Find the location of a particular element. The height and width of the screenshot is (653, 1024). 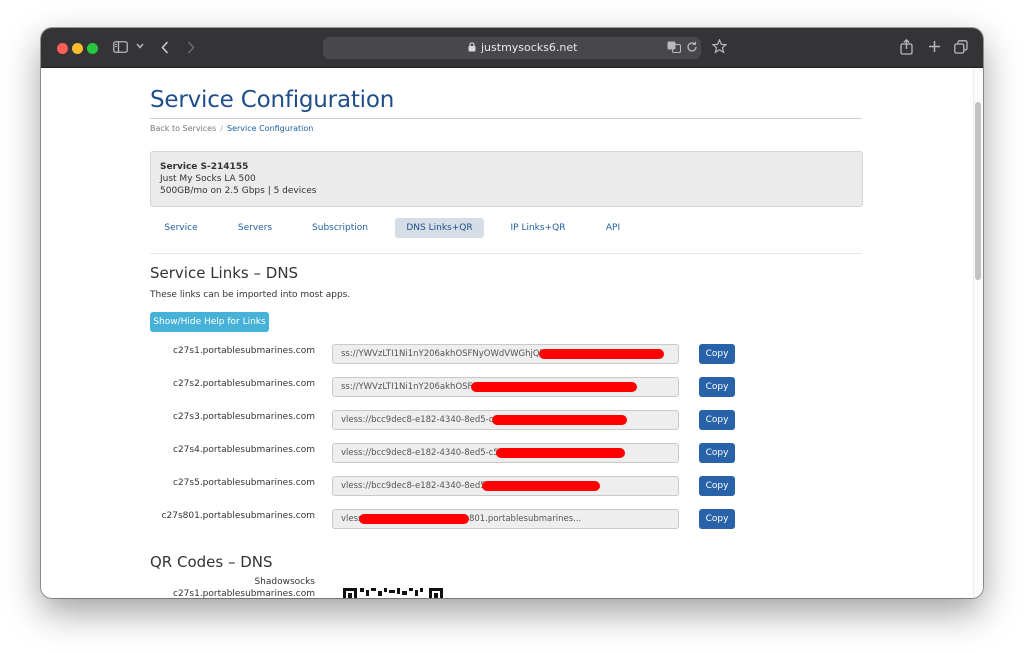

share-icon is located at coordinates (906, 47).